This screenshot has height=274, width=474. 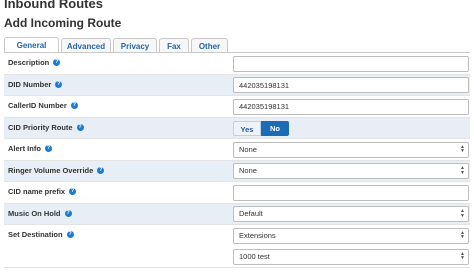 I want to click on callerid-number-input, so click(x=351, y=106).